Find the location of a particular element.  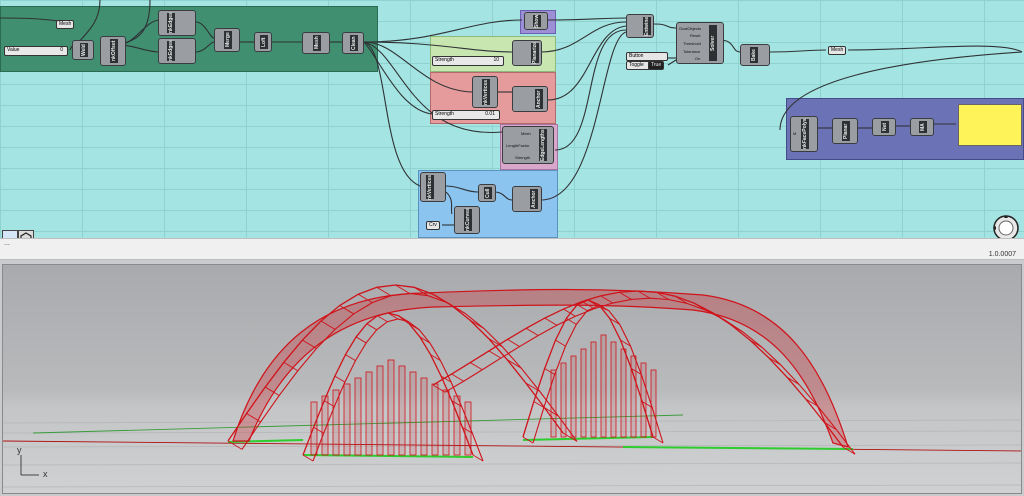

nkfacepolys-component: M nkFacePolys is located at coordinates (804, 134).